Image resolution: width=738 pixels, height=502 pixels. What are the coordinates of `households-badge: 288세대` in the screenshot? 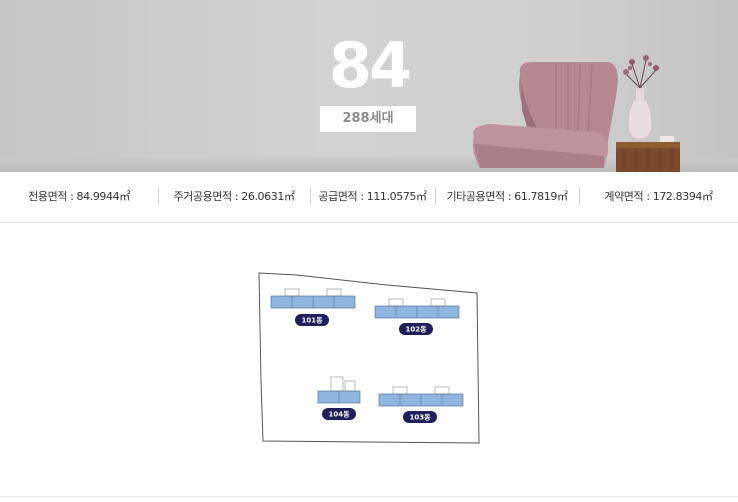 It's located at (368, 119).